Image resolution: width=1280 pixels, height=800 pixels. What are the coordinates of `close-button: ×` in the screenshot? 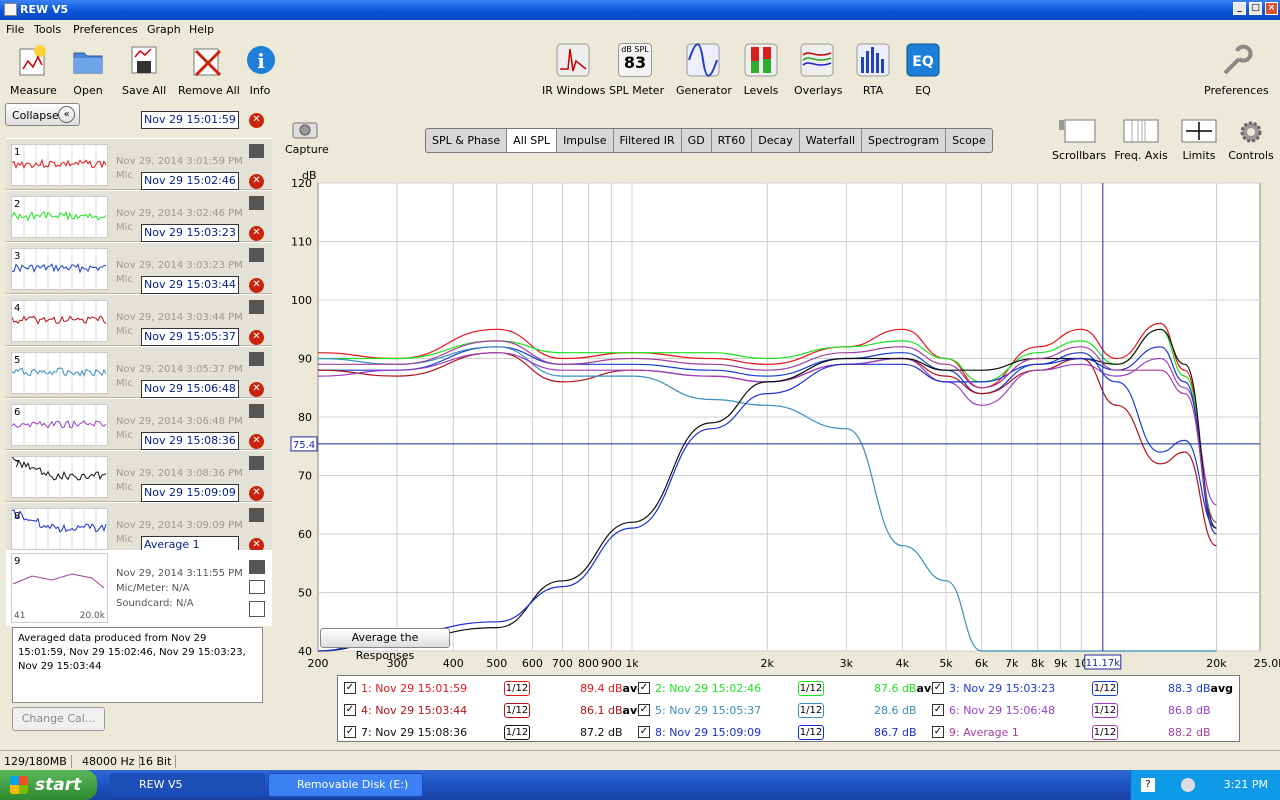 It's located at (1271, 8).